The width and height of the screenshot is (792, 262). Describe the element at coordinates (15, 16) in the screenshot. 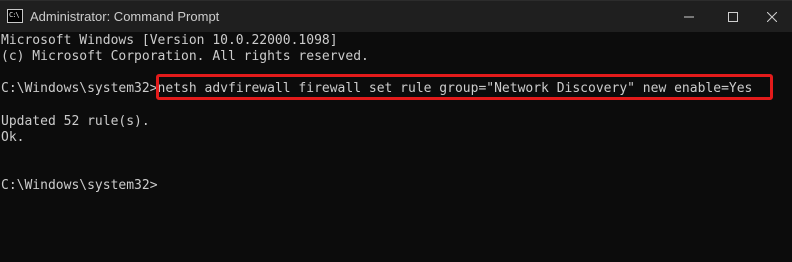

I see `cmd-icon: C:\` at that location.